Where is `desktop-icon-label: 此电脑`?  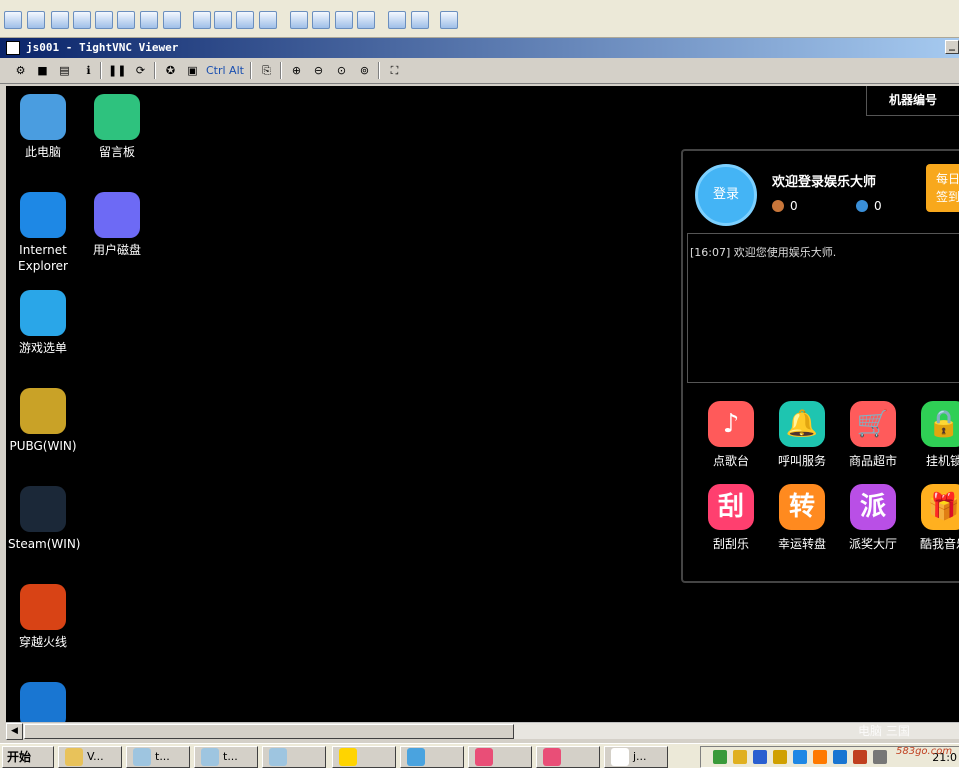 desktop-icon-label: 此电脑 is located at coordinates (42, 152).